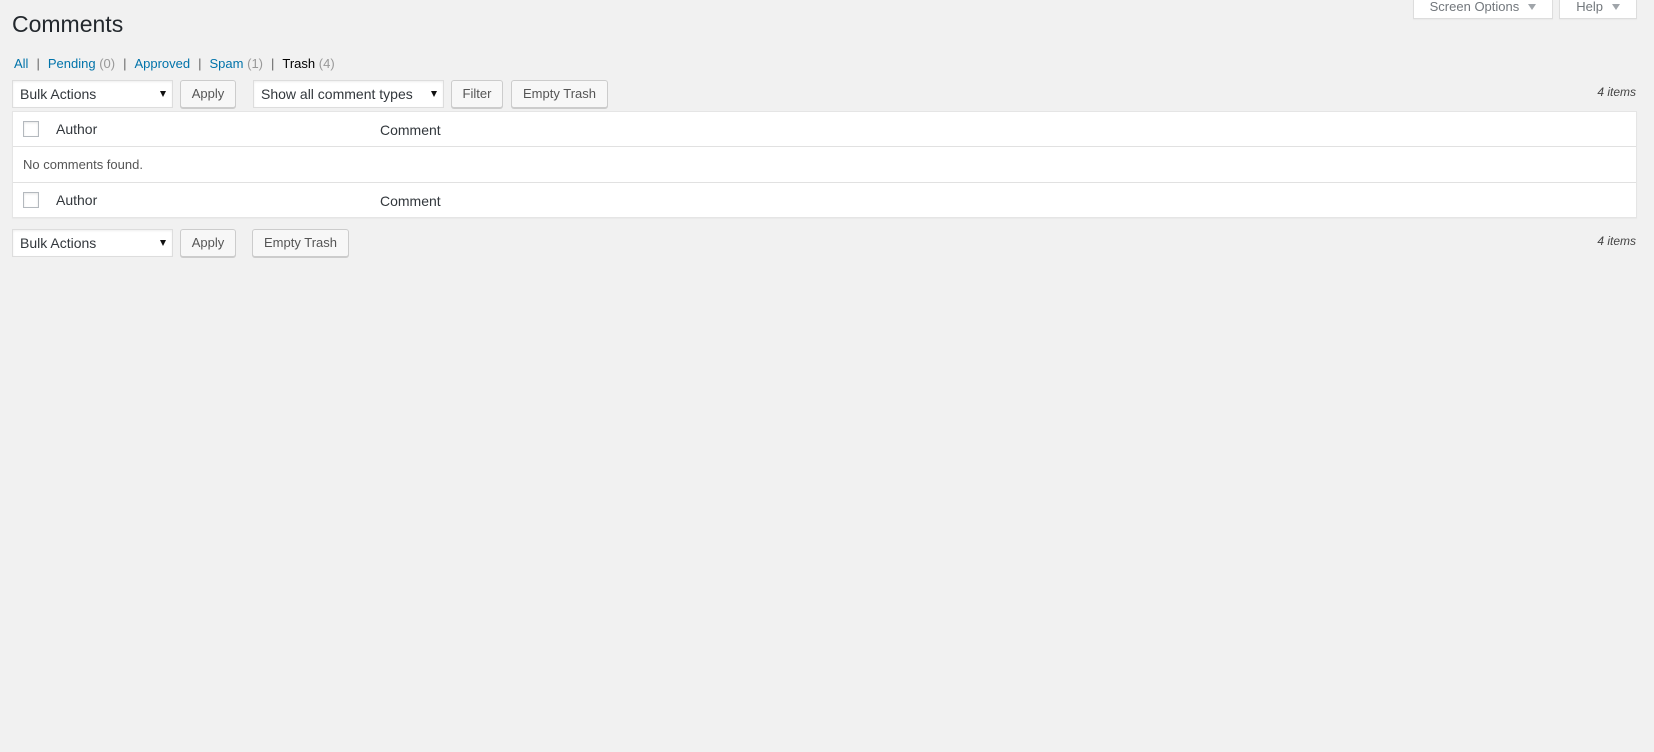  I want to click on filter-spam-link: Spam, so click(227, 63).